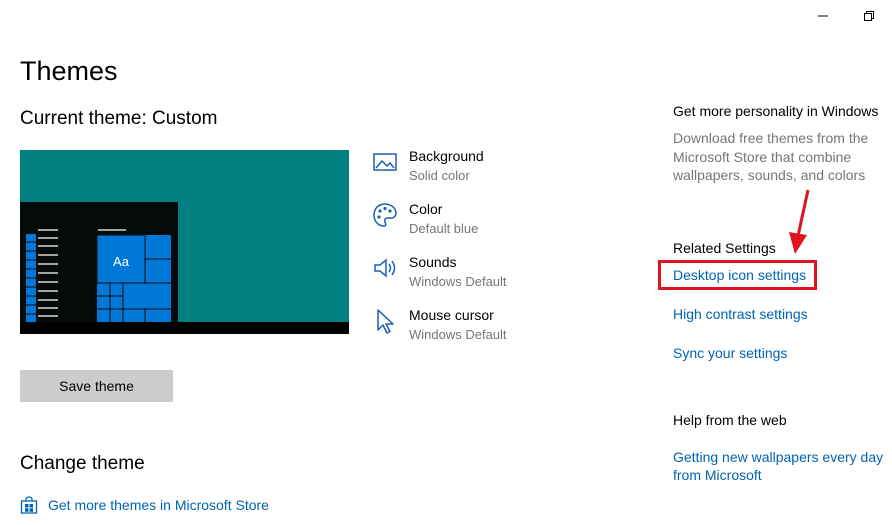  I want to click on restore-button, so click(869, 16).